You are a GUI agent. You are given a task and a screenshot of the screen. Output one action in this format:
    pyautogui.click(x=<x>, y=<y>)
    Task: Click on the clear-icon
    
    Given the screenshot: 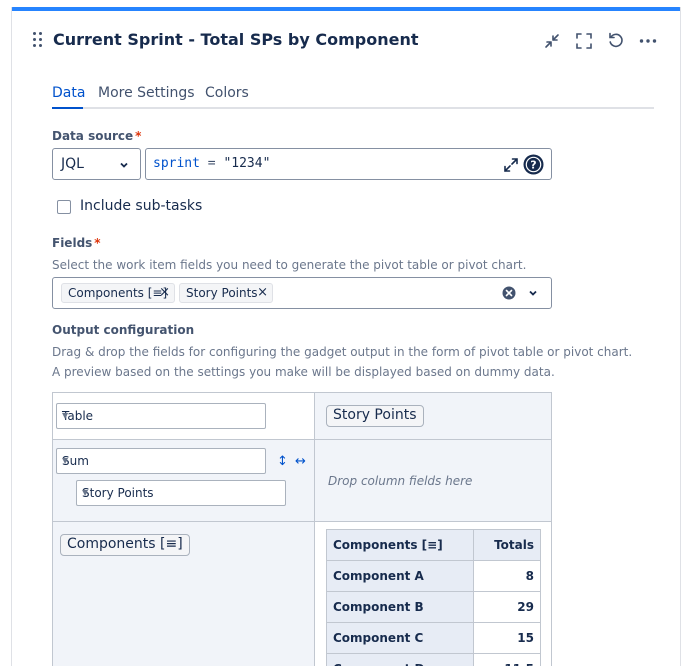 What is the action you would take?
    pyautogui.click(x=509, y=293)
    